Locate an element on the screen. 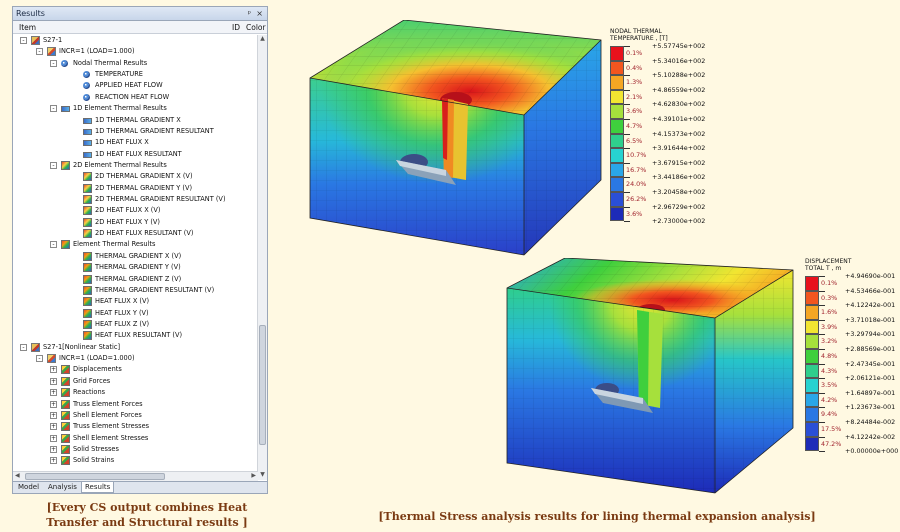  tree-item: - Element Thermal Results is located at coordinates (135, 244).